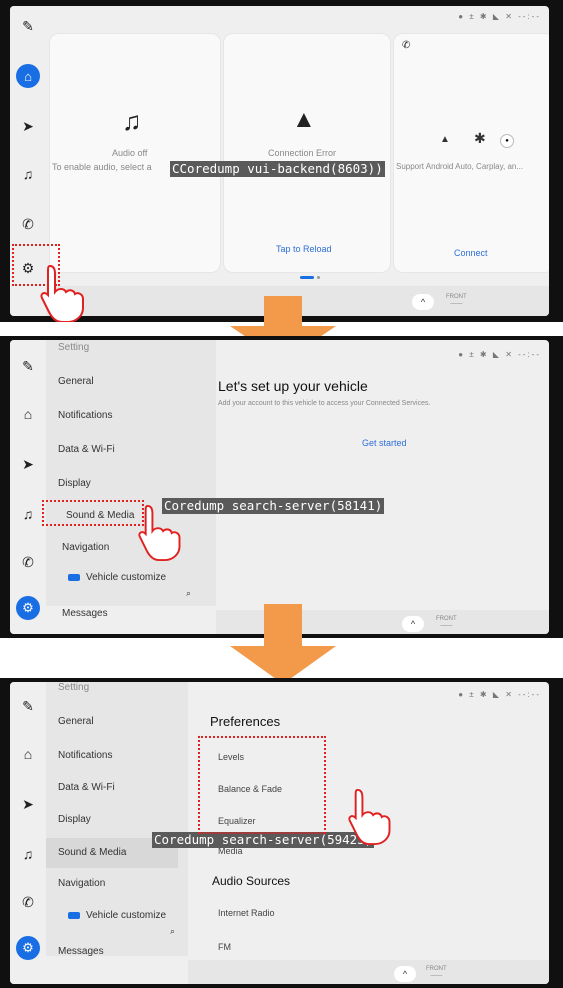 The image size is (563, 988). Describe the element at coordinates (507, 141) in the screenshot. I see `carplay-icon: ●` at that location.